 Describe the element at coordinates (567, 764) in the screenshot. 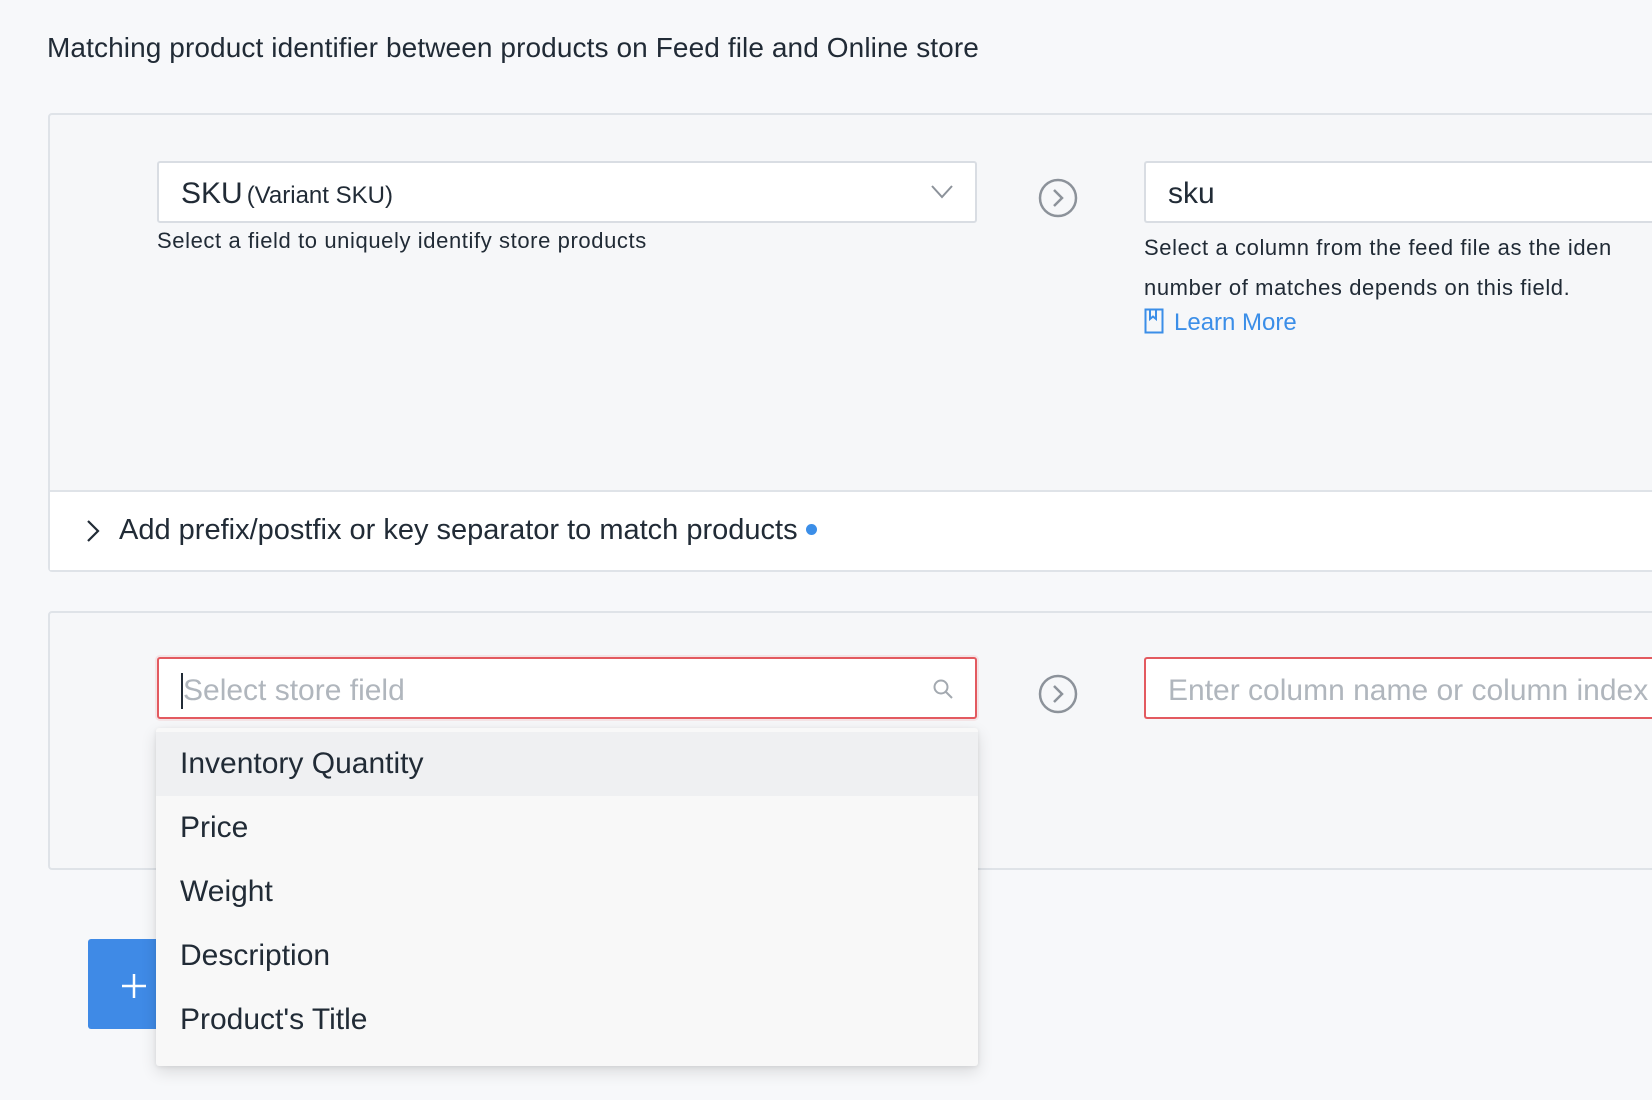

I see `dropdown-option-inventory-quantity: Inventory Quantity` at that location.